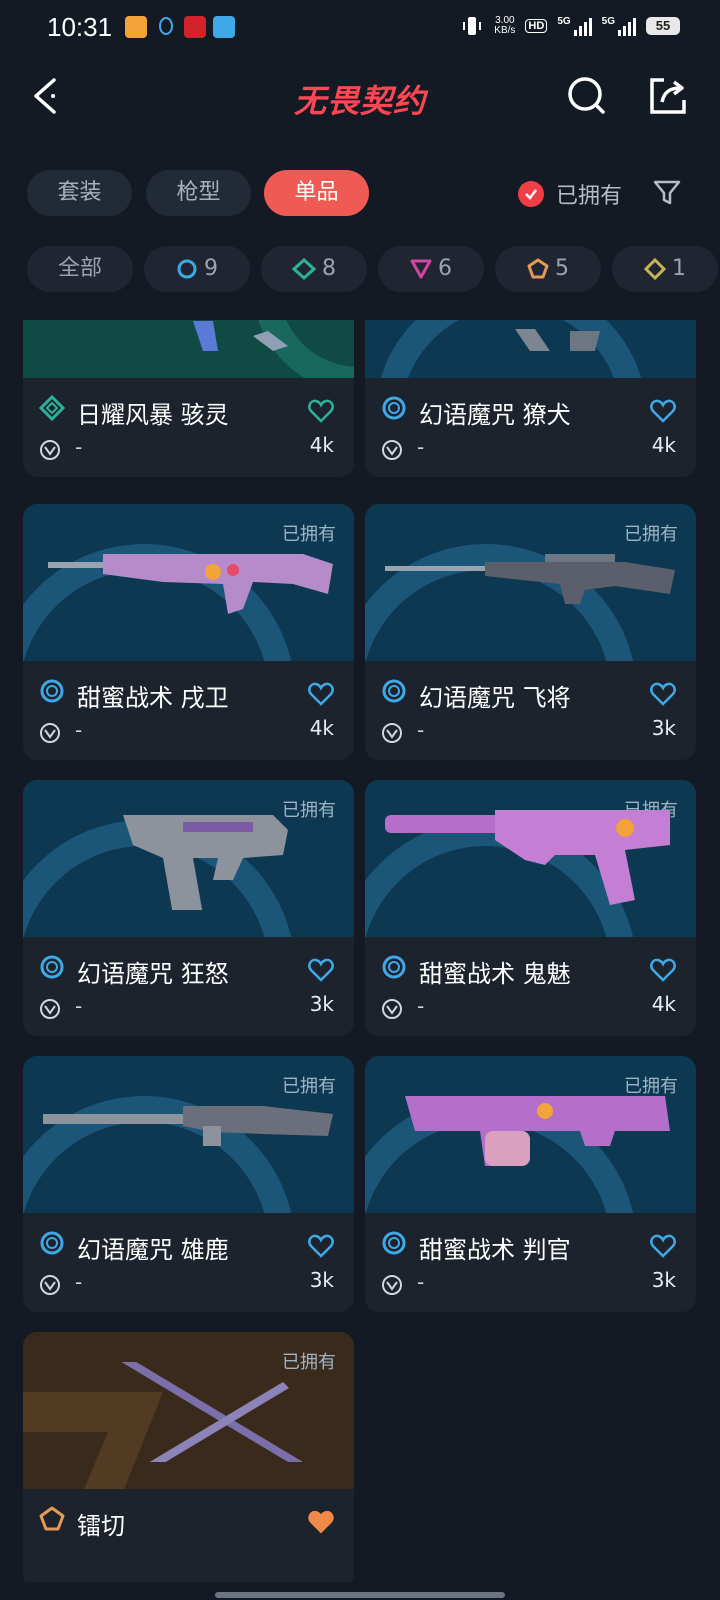 This screenshot has height=1600, width=720. What do you see at coordinates (195, 27) in the screenshot?
I see `news-app-notification-icon` at bounding box center [195, 27].